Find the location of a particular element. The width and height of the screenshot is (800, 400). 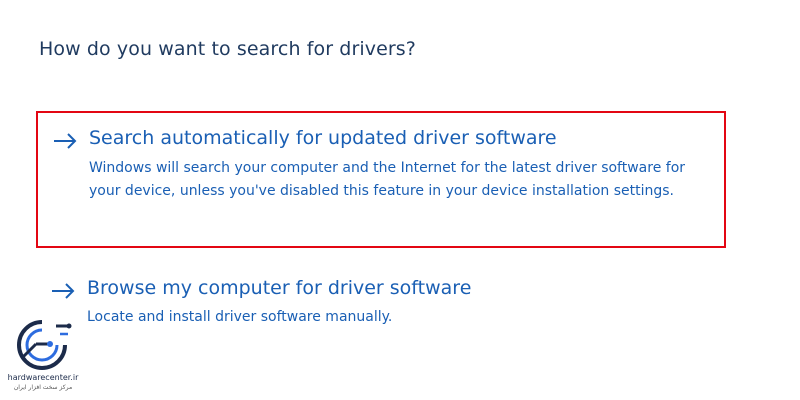

circuit-logo-icon is located at coordinates (44, 345).